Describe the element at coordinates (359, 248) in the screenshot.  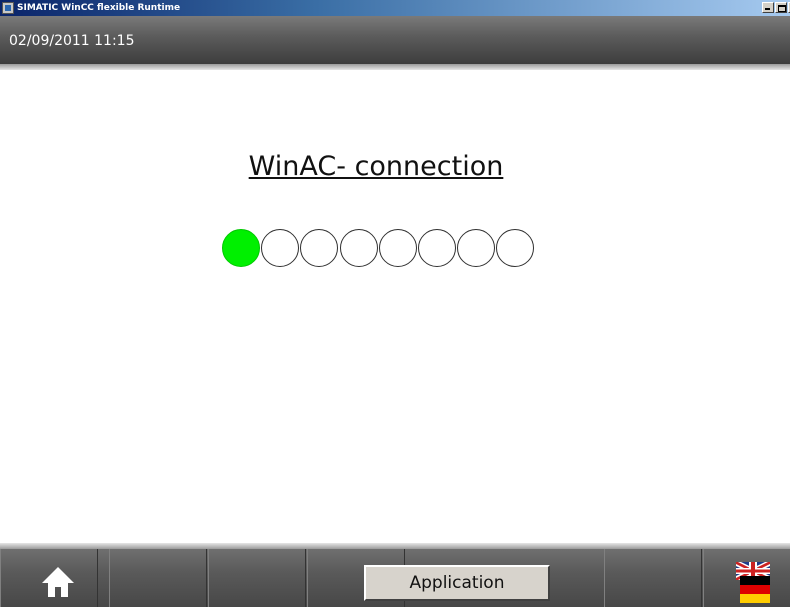
I see `connection-indicator-4-off` at that location.